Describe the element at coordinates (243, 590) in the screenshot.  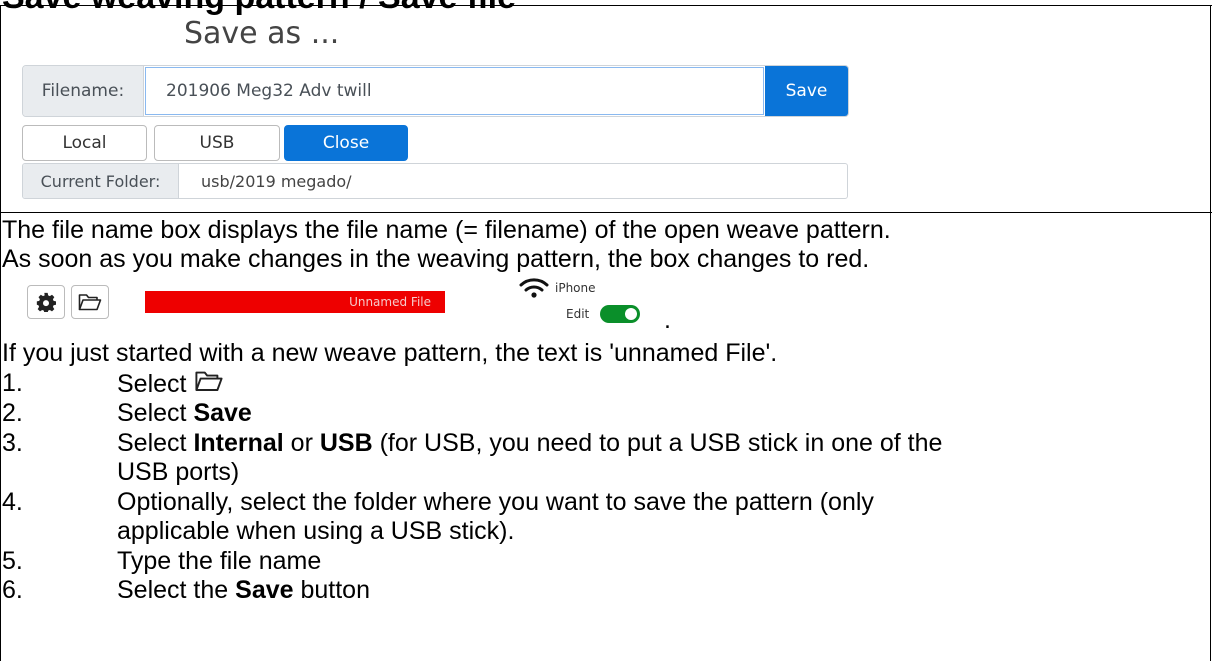
I see `step-text: Select the Save button` at that location.